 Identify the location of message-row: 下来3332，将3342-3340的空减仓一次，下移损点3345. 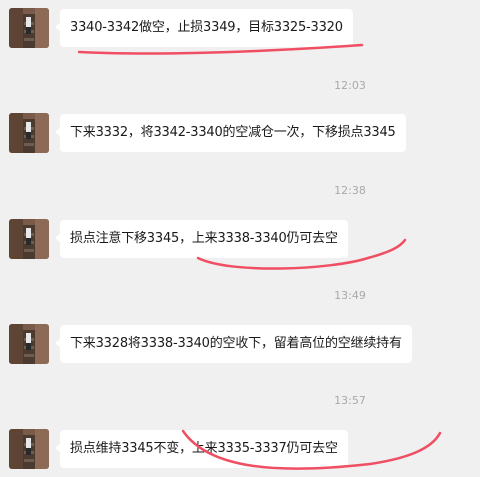
(240, 137).